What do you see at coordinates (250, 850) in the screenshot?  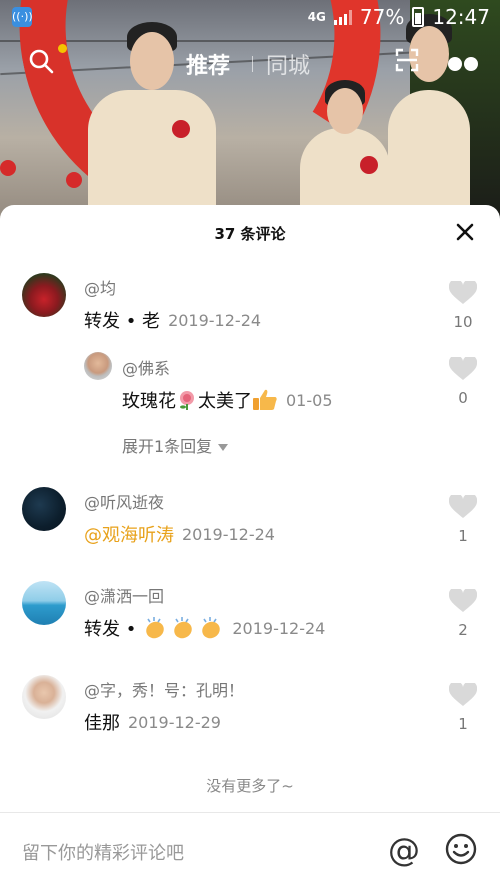 I see `comment-input-bar: 留下你的精彩评论吧 @` at bounding box center [250, 850].